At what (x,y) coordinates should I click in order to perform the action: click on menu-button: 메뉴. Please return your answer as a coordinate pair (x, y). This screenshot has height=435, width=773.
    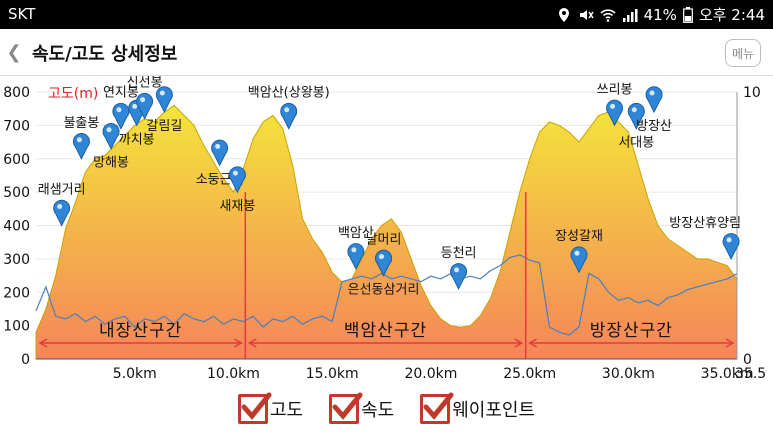
    Looking at the image, I should click on (743, 53).